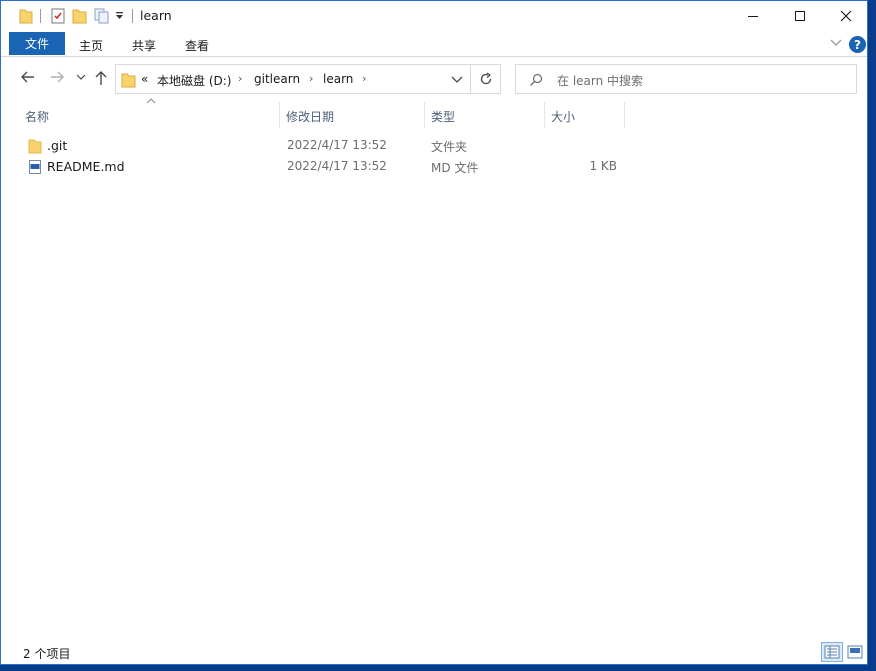 This screenshot has width=876, height=671. I want to click on tab-file: 文件, so click(37, 43).